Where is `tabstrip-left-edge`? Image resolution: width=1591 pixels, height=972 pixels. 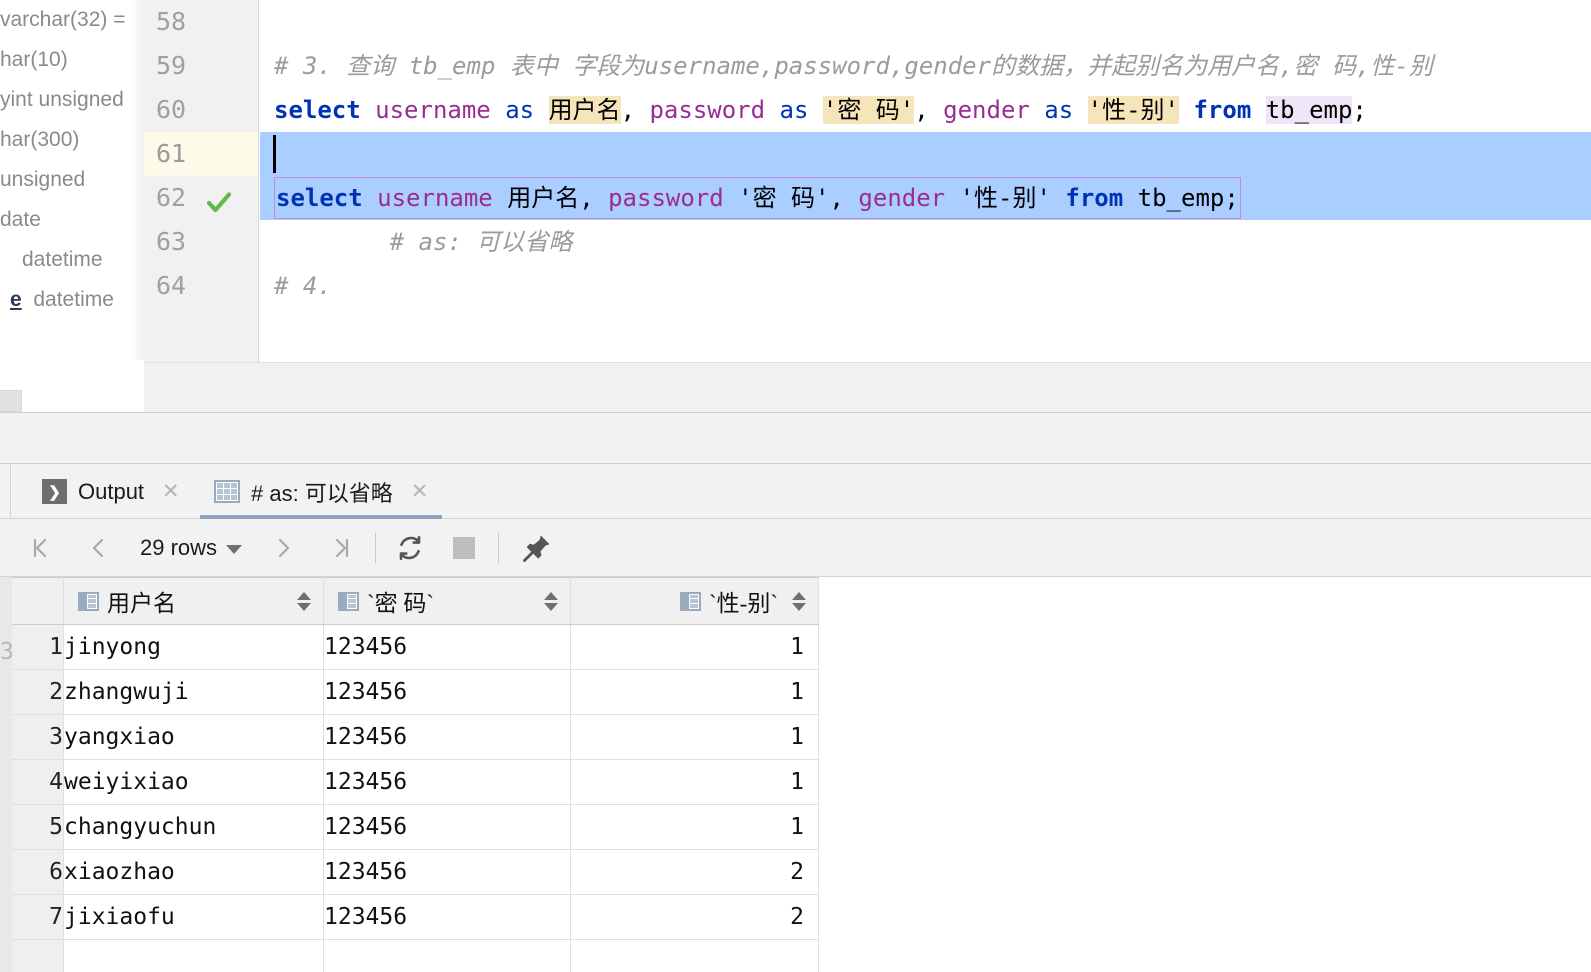
tabstrip-left-edge is located at coordinates (5, 491).